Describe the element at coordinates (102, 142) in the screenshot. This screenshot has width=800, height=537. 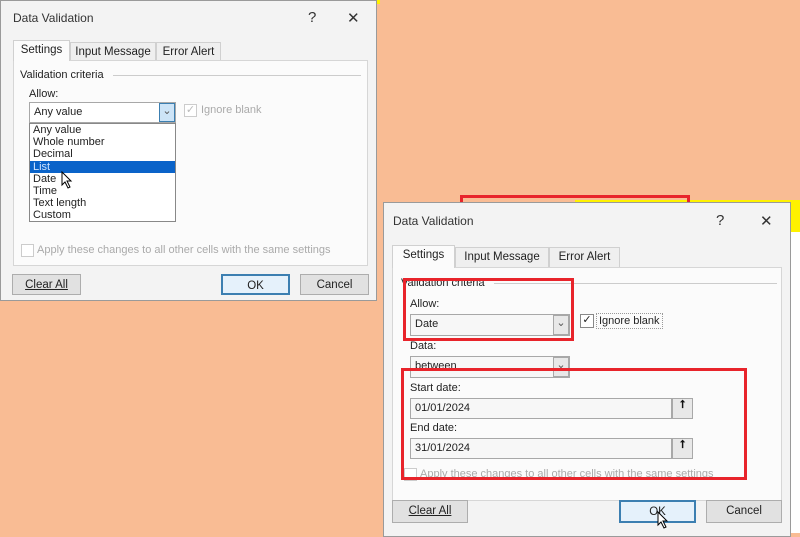
I see `option-whole-number: Whole number` at that location.